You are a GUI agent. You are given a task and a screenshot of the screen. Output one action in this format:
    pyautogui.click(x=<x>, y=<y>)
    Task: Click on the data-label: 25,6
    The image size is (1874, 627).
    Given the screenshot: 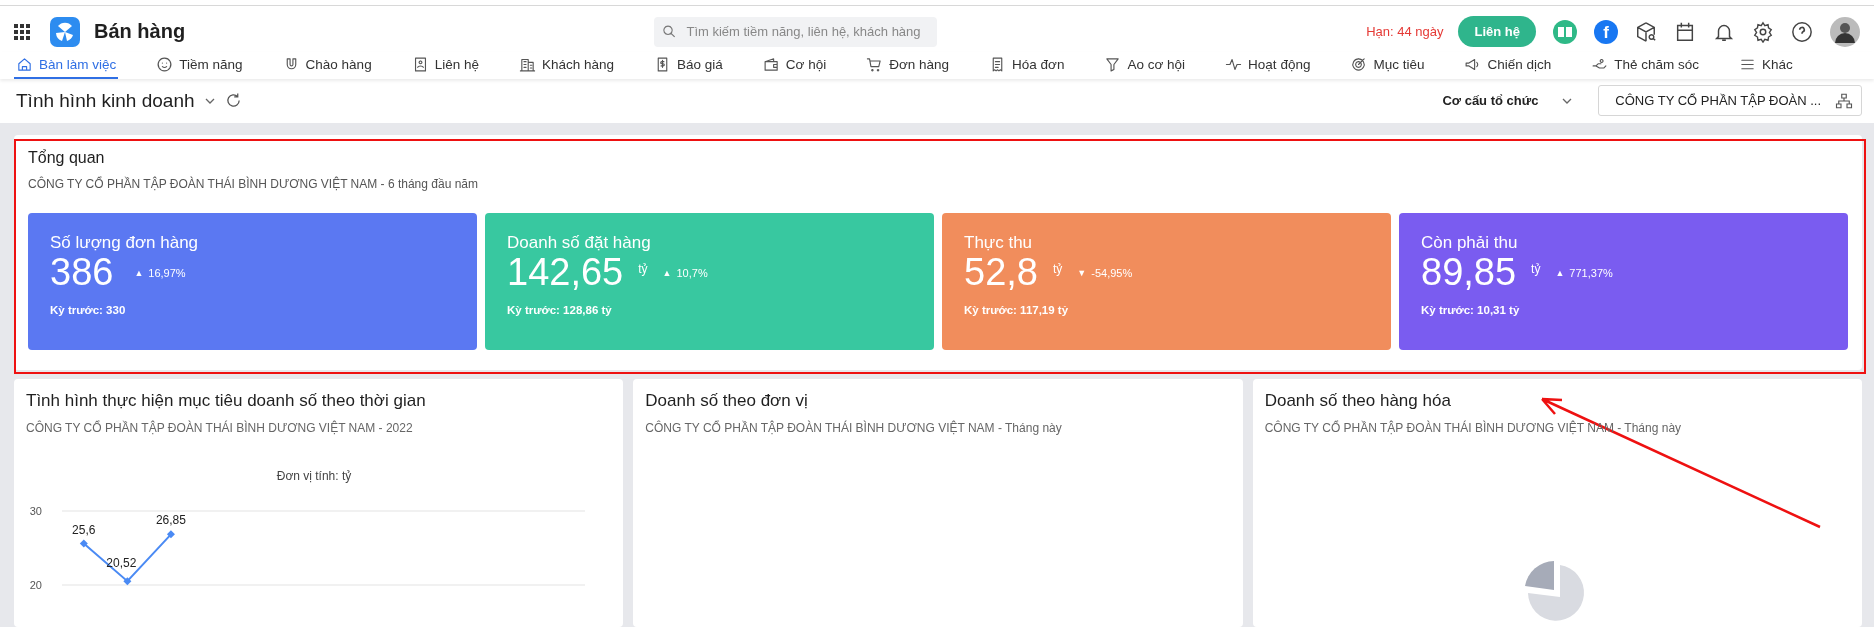 What is the action you would take?
    pyautogui.click(x=84, y=529)
    